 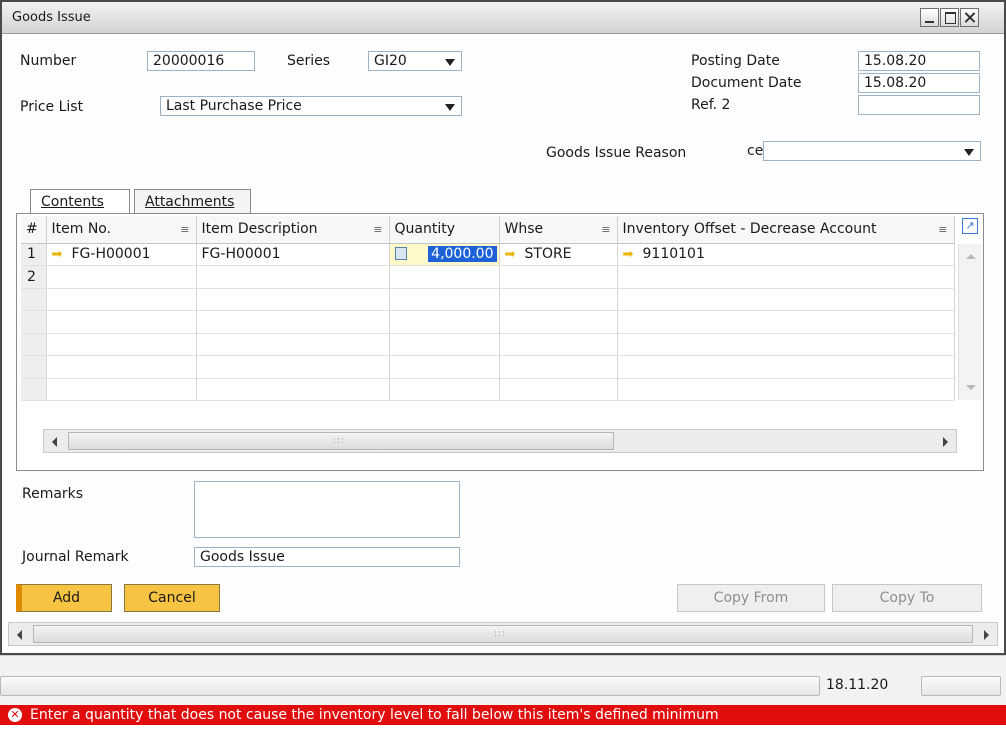 I want to click on window-title: Goods Issue, so click(x=51, y=17).